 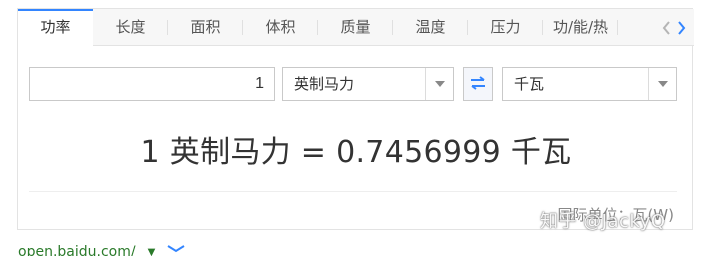 What do you see at coordinates (55, 28) in the screenshot?
I see `tab-power: 功率` at bounding box center [55, 28].